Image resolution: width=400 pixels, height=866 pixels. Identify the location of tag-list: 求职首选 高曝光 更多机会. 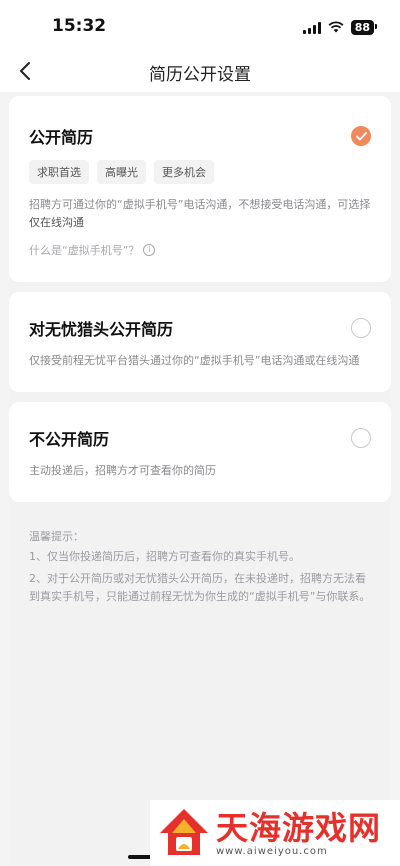
(200, 172).